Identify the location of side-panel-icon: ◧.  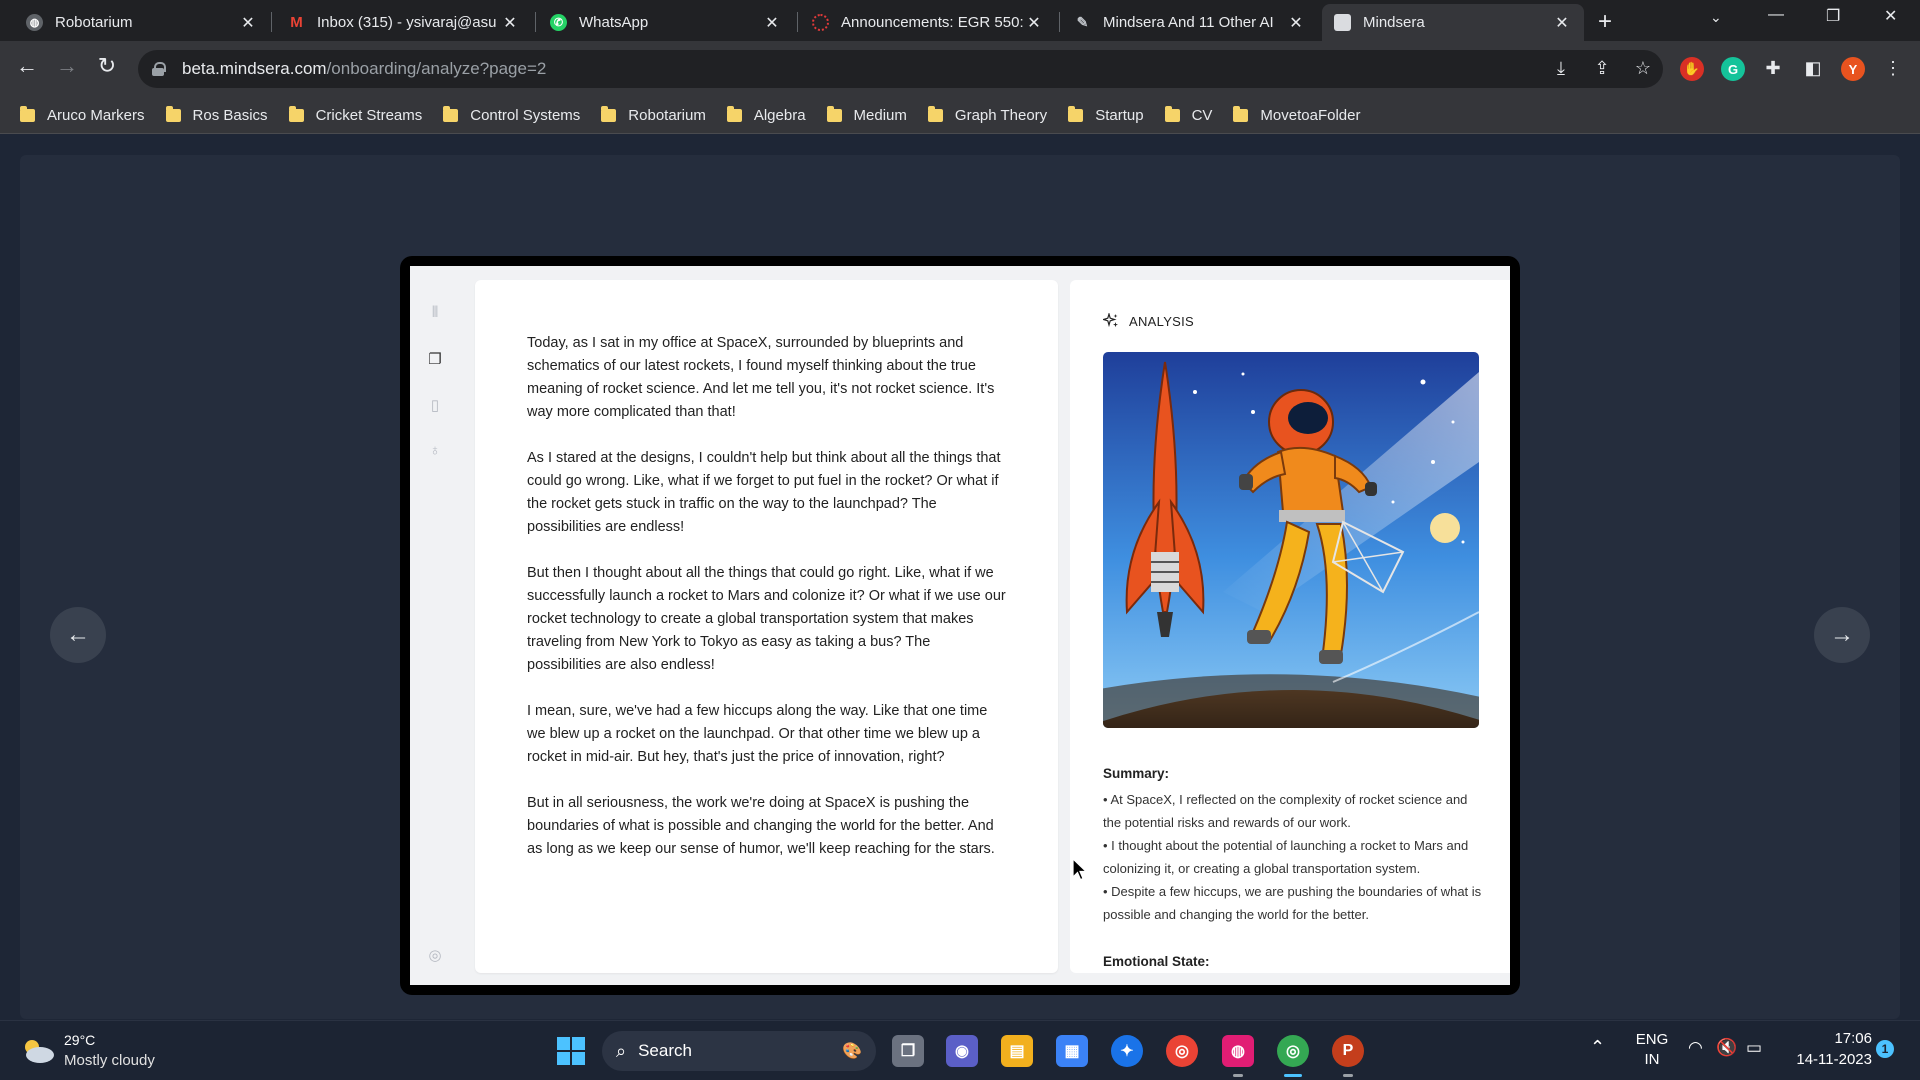
(1813, 68).